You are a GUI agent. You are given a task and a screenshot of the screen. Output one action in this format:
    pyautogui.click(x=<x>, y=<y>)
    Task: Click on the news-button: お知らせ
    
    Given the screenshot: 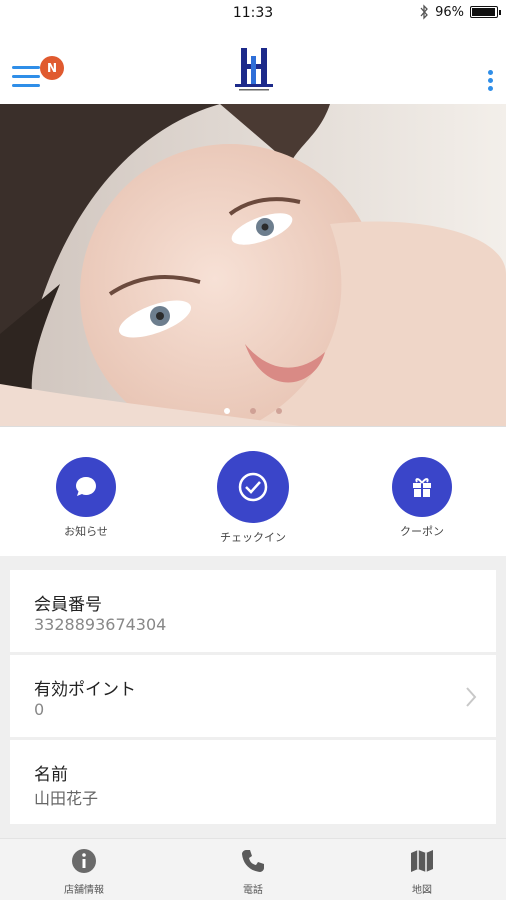 What is the action you would take?
    pyautogui.click(x=86, y=498)
    